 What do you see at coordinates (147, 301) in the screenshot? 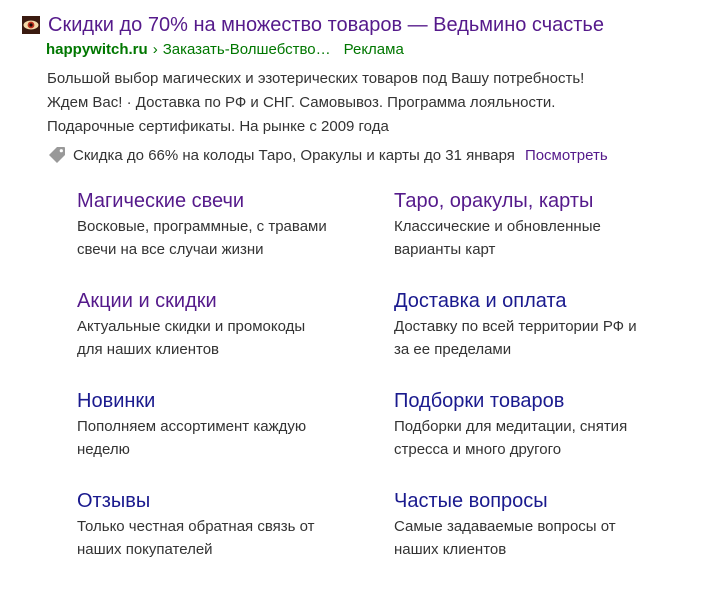
I see `sitelink-title: Акции и скидки` at bounding box center [147, 301].